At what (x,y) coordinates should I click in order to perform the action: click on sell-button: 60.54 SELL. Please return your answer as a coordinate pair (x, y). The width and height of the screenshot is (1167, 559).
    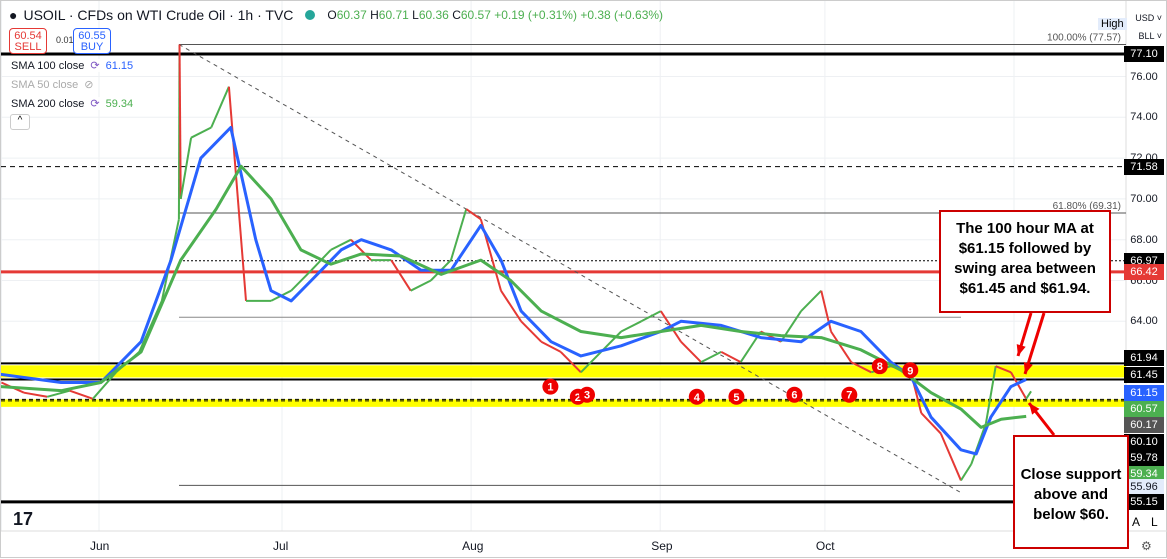
    Looking at the image, I should click on (28, 41).